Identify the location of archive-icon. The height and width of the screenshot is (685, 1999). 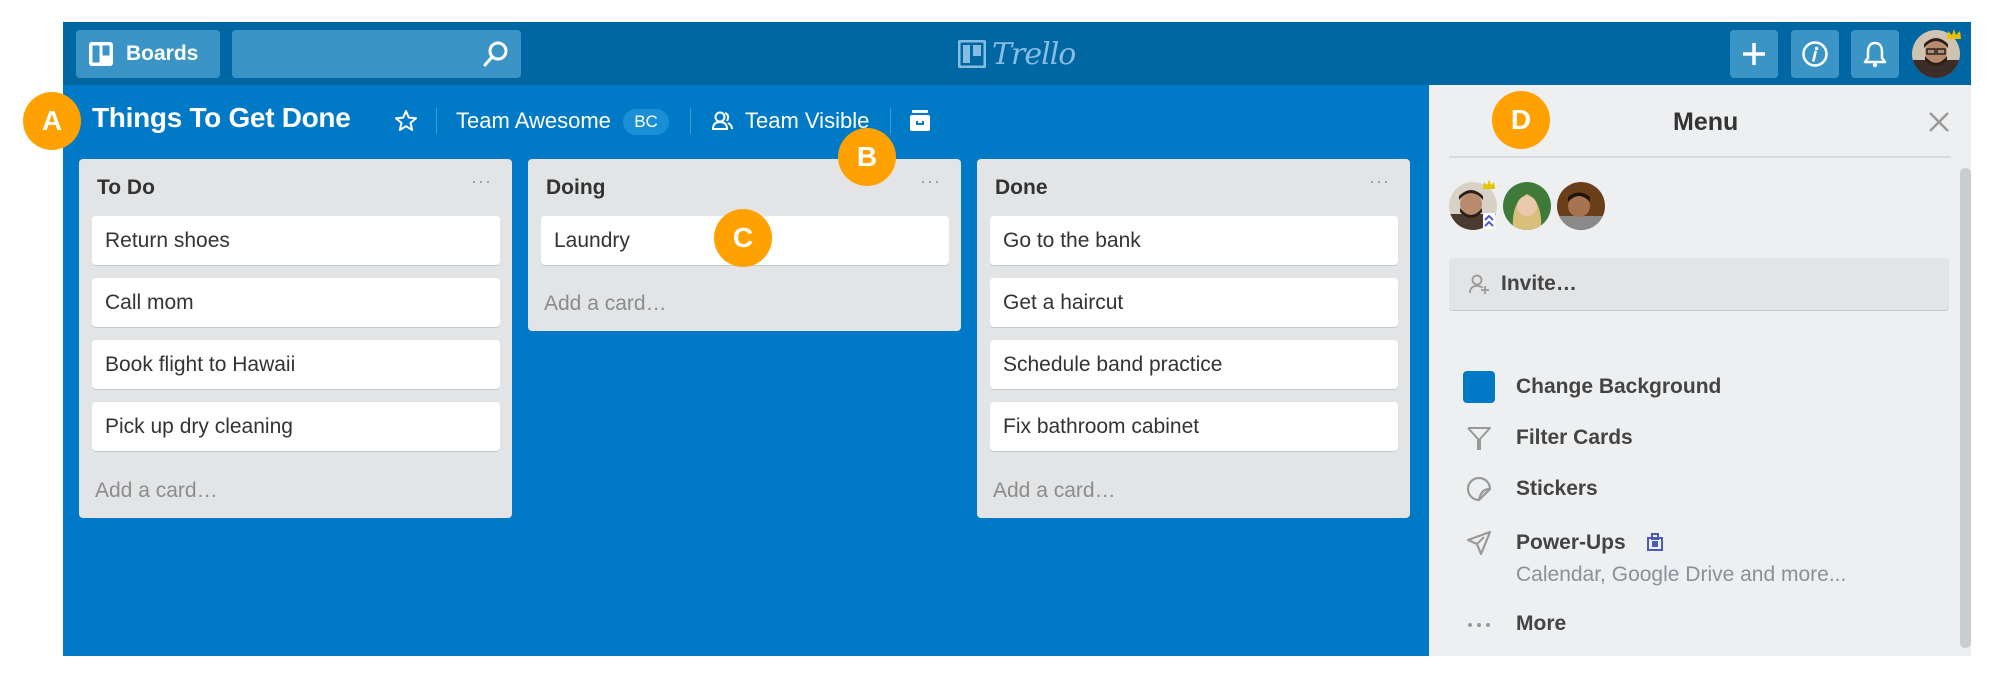
(920, 120).